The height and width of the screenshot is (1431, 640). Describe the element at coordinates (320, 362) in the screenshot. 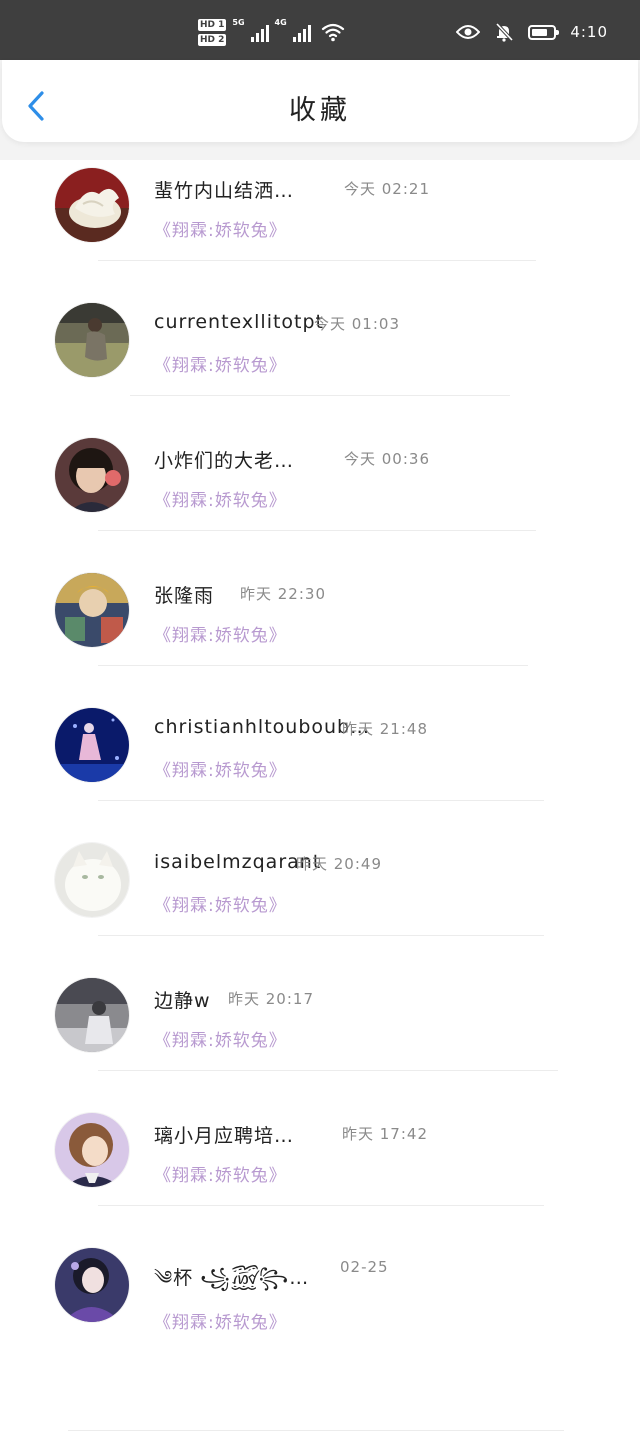

I see `list-item: currentexllitotpt 今天 01:03 《翔霖:娇软兔》` at that location.